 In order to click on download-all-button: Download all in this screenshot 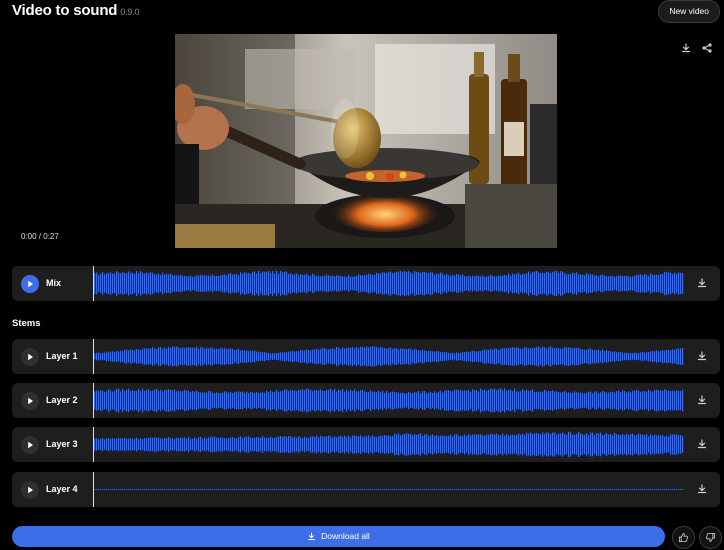, I will do `click(338, 536)`.